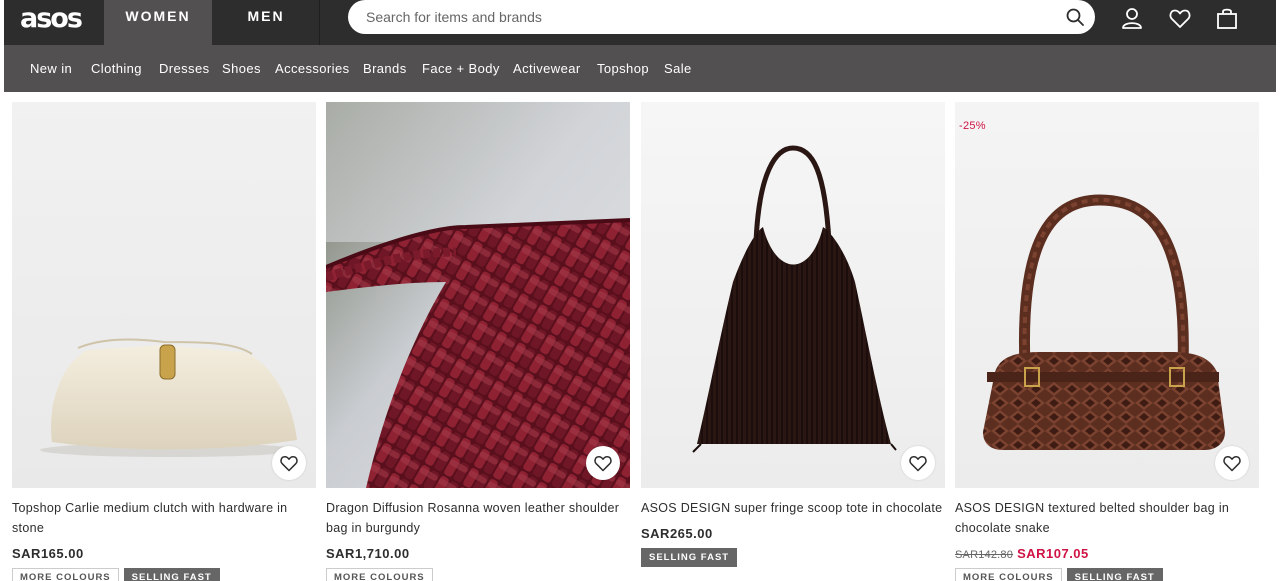  I want to click on nav-item-dresses: Dresses, so click(184, 68).